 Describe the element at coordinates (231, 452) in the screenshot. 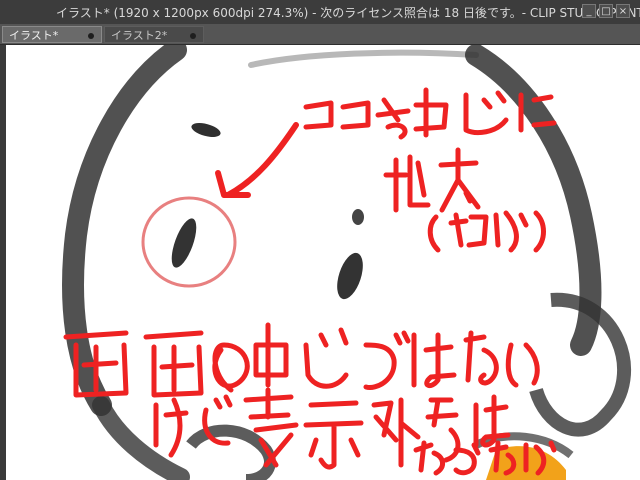

I see `mouth-shape` at that location.